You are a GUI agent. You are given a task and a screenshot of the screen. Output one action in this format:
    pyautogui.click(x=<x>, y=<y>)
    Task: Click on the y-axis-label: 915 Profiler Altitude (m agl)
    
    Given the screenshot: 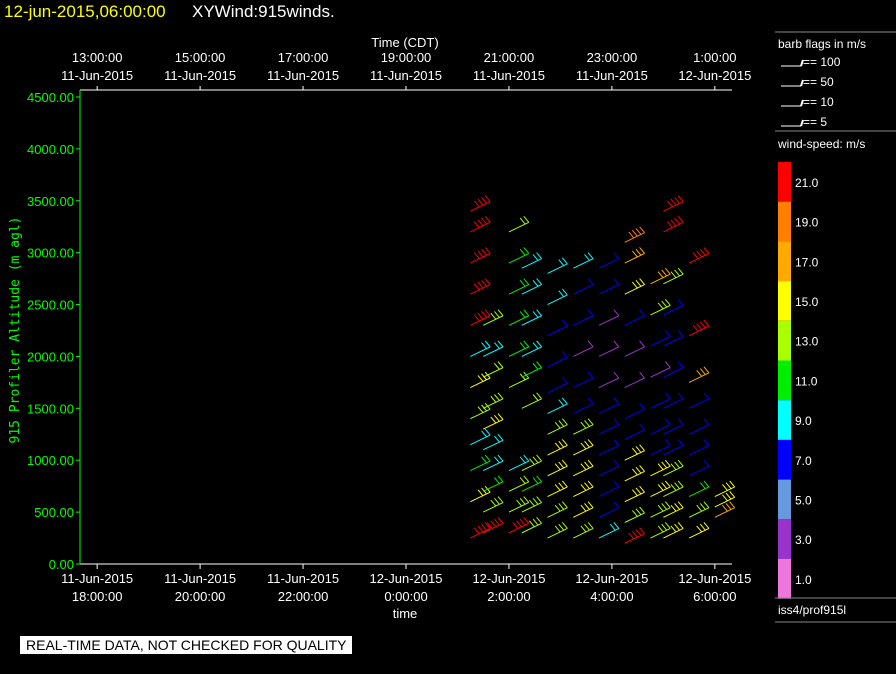 What is the action you would take?
    pyautogui.click(x=15, y=330)
    